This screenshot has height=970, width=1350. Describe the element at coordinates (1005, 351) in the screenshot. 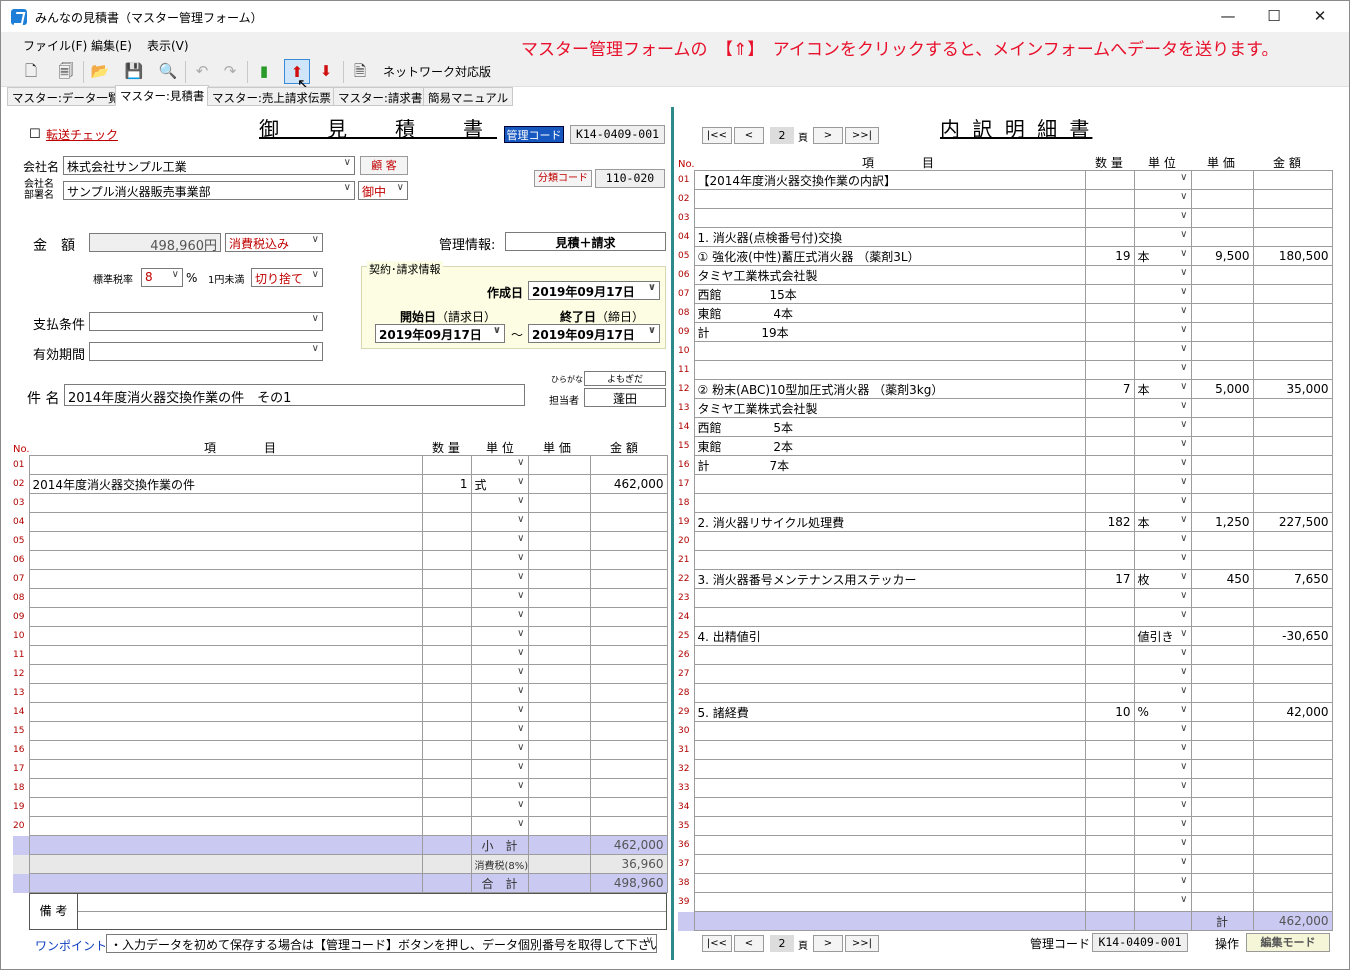

I see `table-row: 10 ∨` at that location.